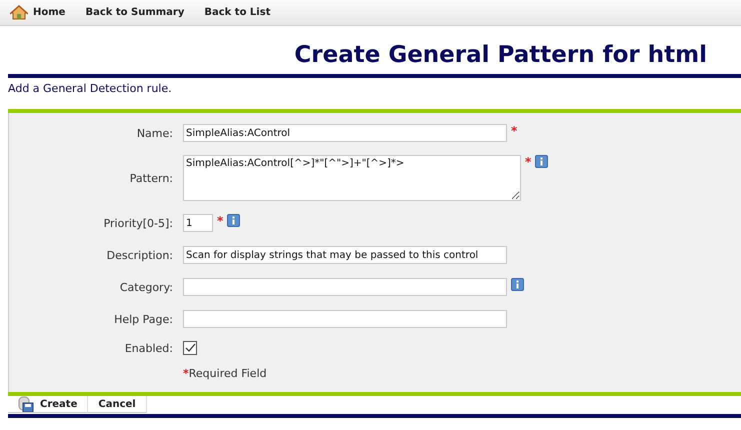  What do you see at coordinates (138, 223) in the screenshot?
I see `field-label: Priority[0-5]:` at bounding box center [138, 223].